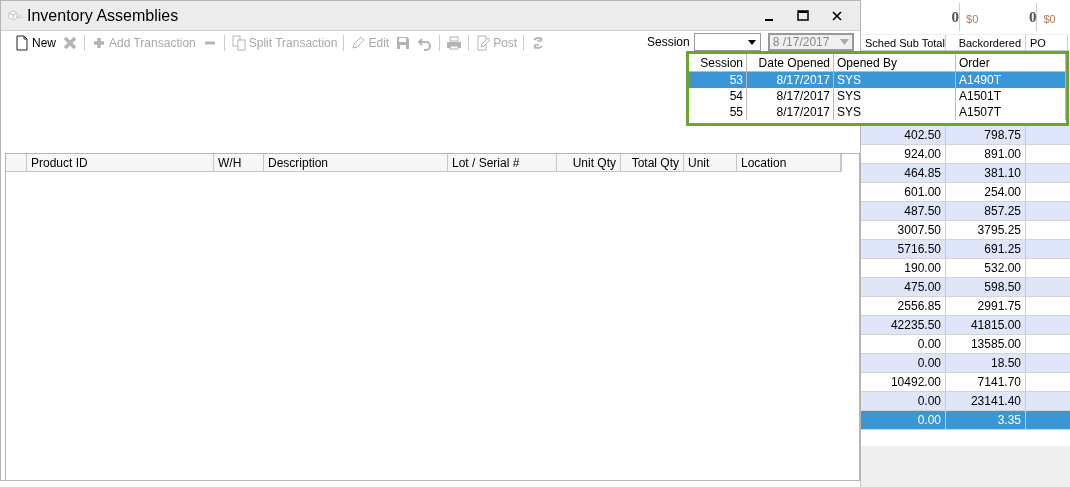  I want to click on column-header: Backordered, so click(986, 42).